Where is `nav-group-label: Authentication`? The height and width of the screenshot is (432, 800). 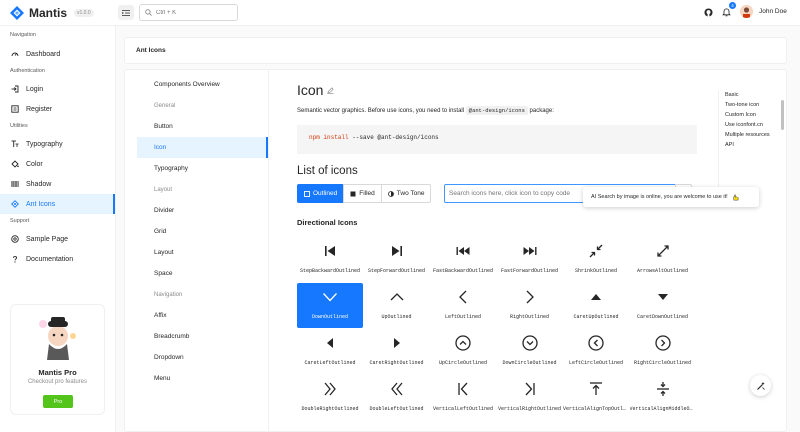
nav-group-label: Authentication is located at coordinates (57, 71).